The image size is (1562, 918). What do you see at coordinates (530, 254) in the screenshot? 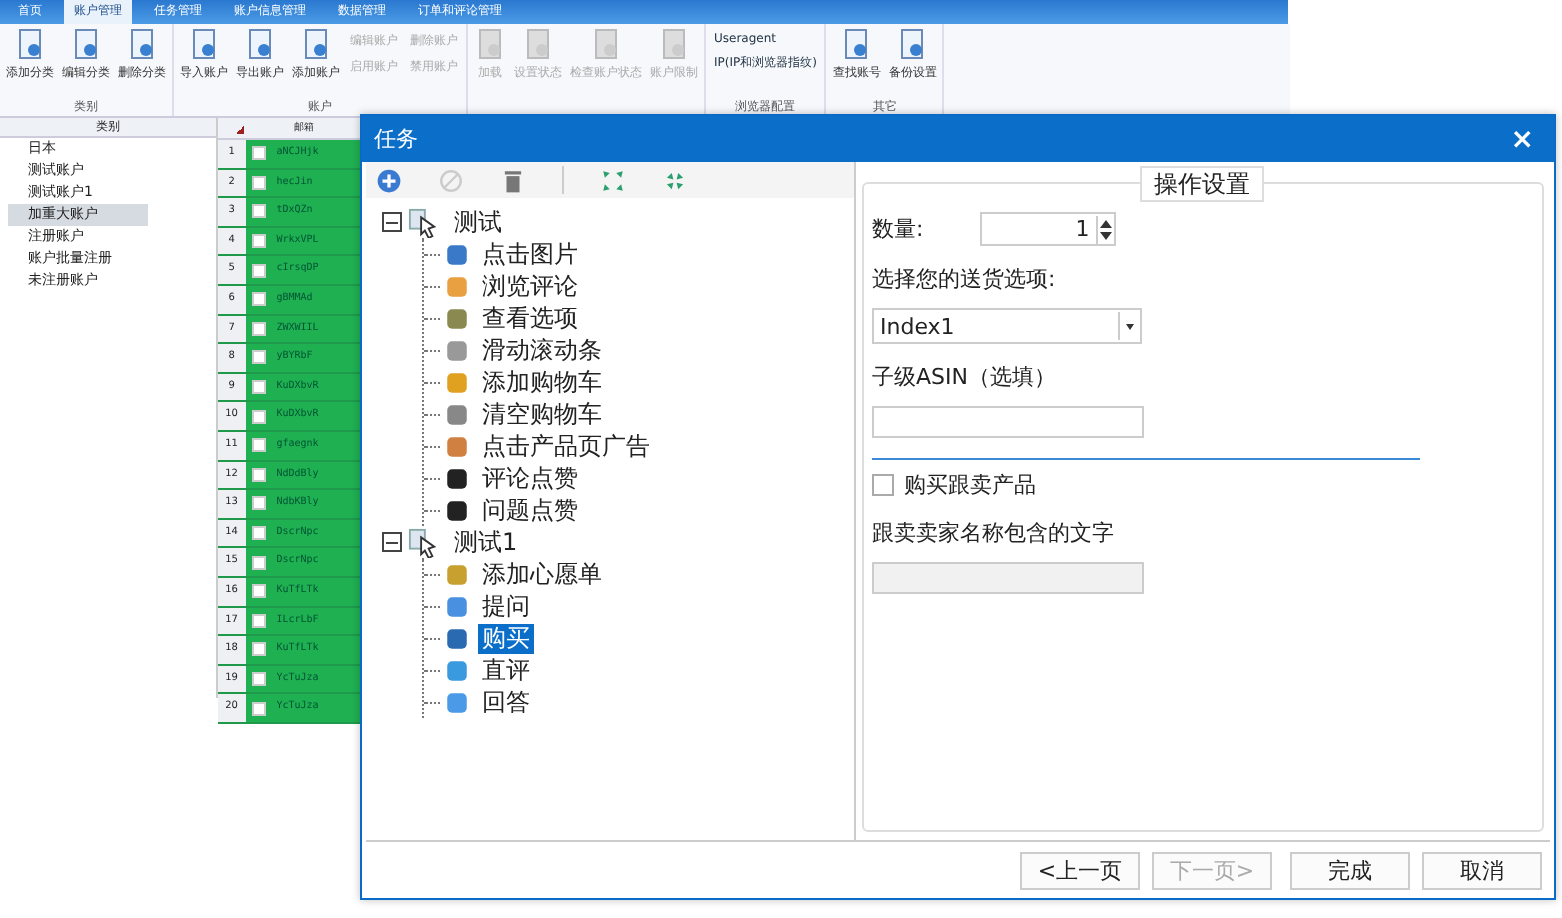
I see `tree-item: 点击图片` at bounding box center [530, 254].